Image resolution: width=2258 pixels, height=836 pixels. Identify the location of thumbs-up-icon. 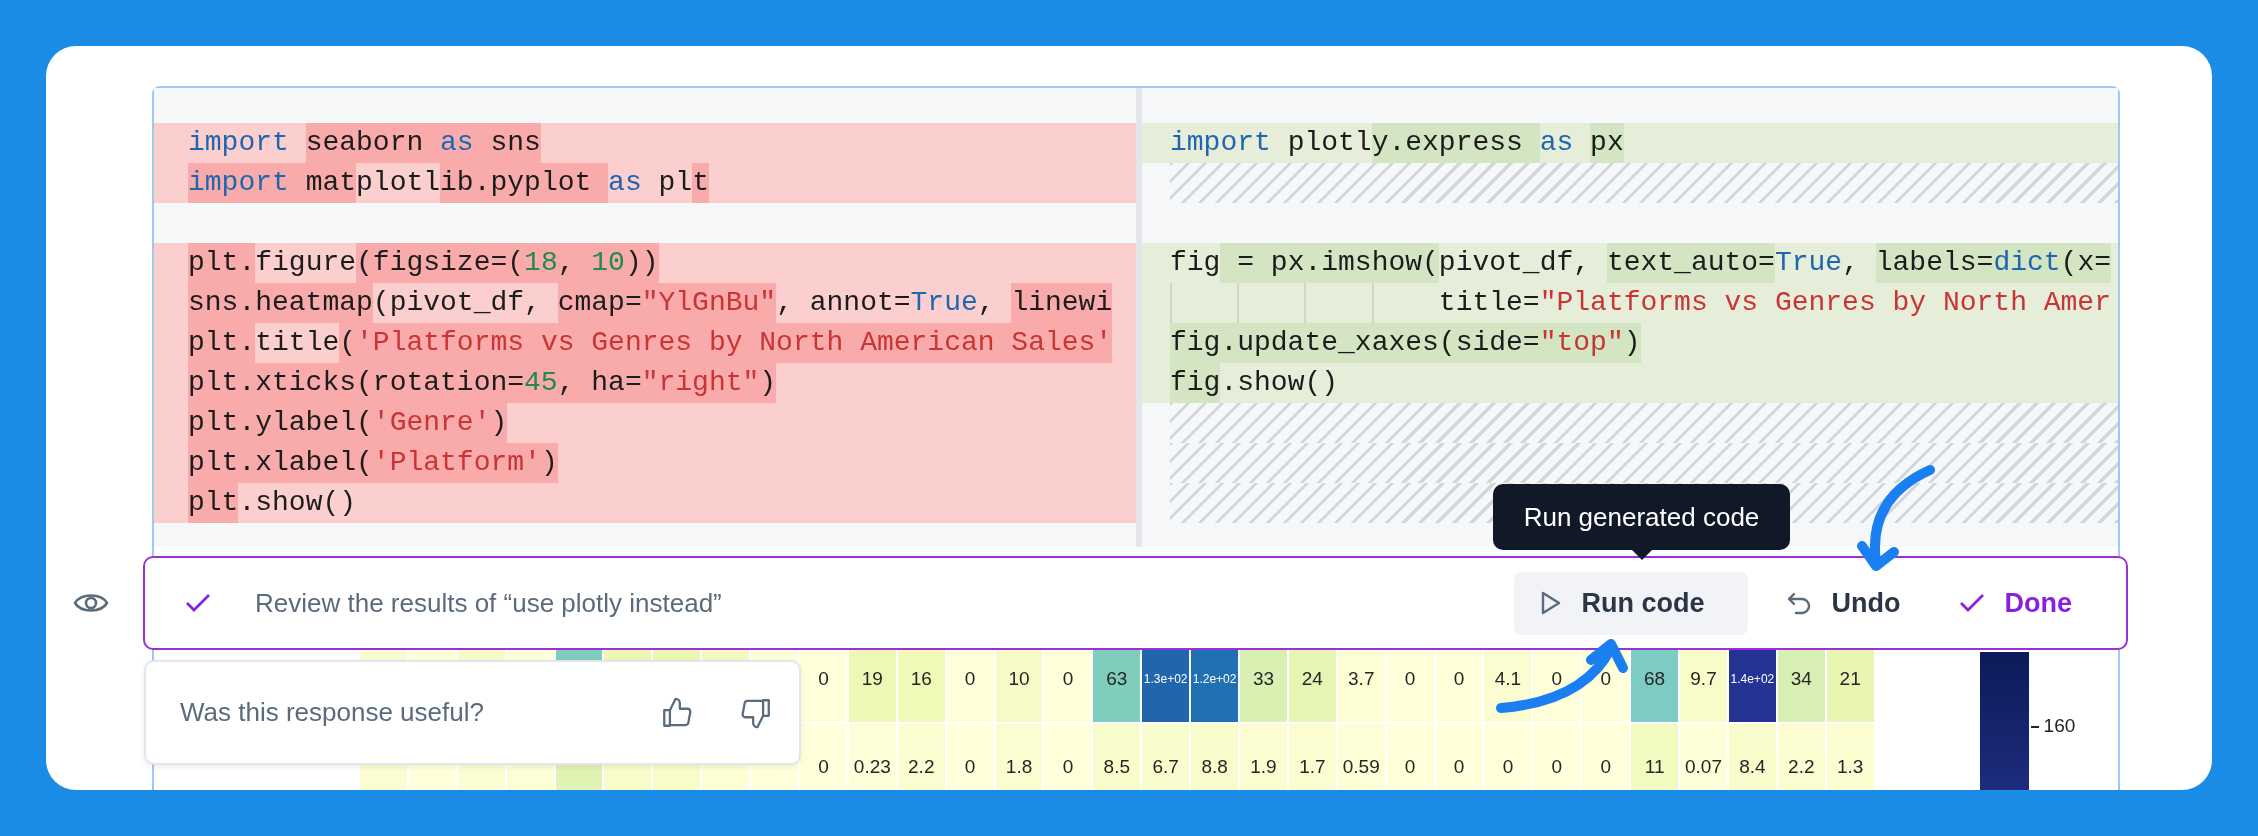
(677, 712).